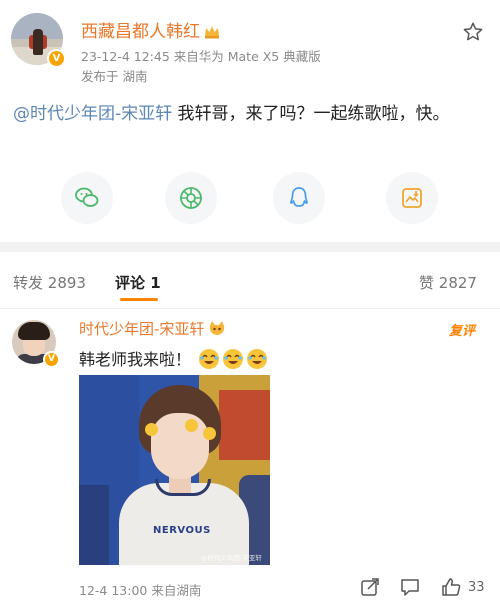 This screenshot has height=602, width=500. Describe the element at coordinates (38, 42) in the screenshot. I see `avatar-figure` at that location.